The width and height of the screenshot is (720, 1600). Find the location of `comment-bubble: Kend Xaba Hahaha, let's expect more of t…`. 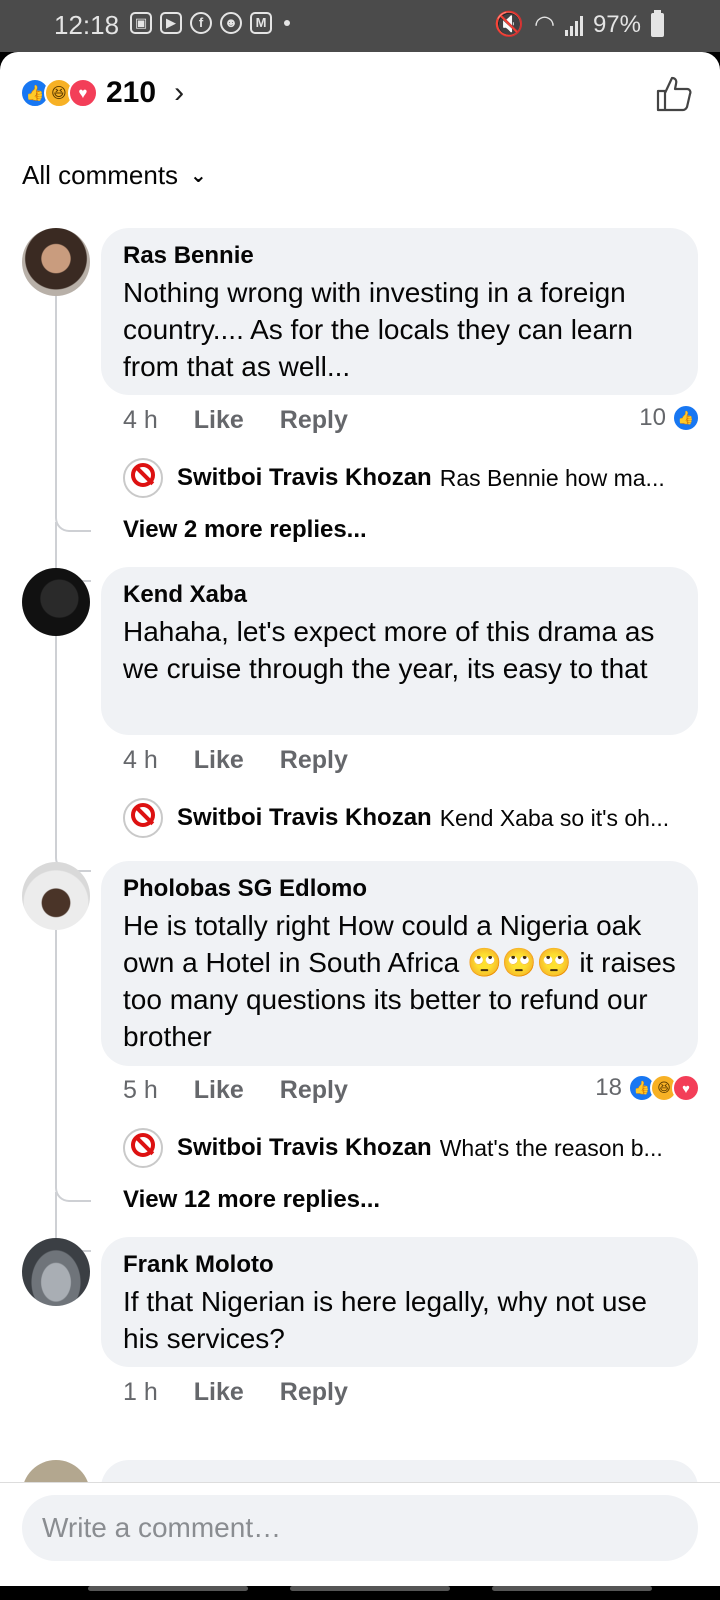

comment-bubble: Kend Xaba Hahaha, let's expect more of t… is located at coordinates (399, 651).